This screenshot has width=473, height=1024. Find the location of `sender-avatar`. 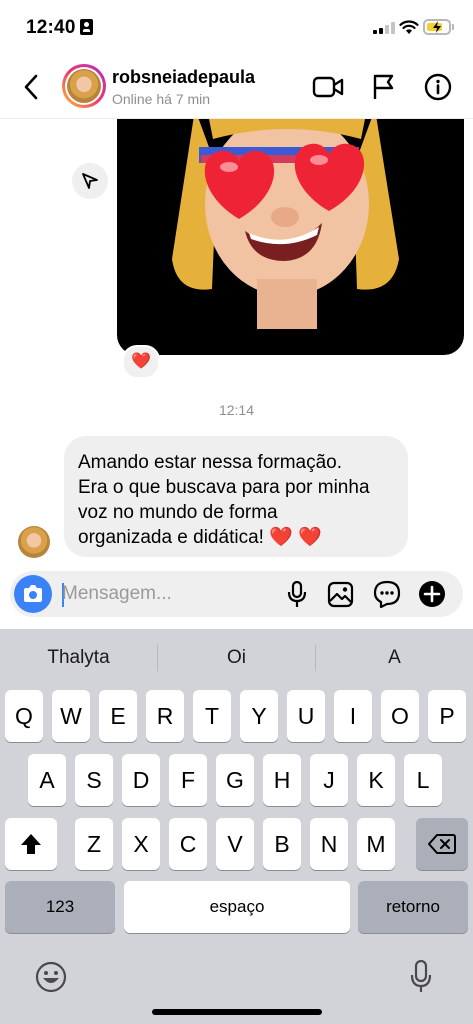

sender-avatar is located at coordinates (34, 542).